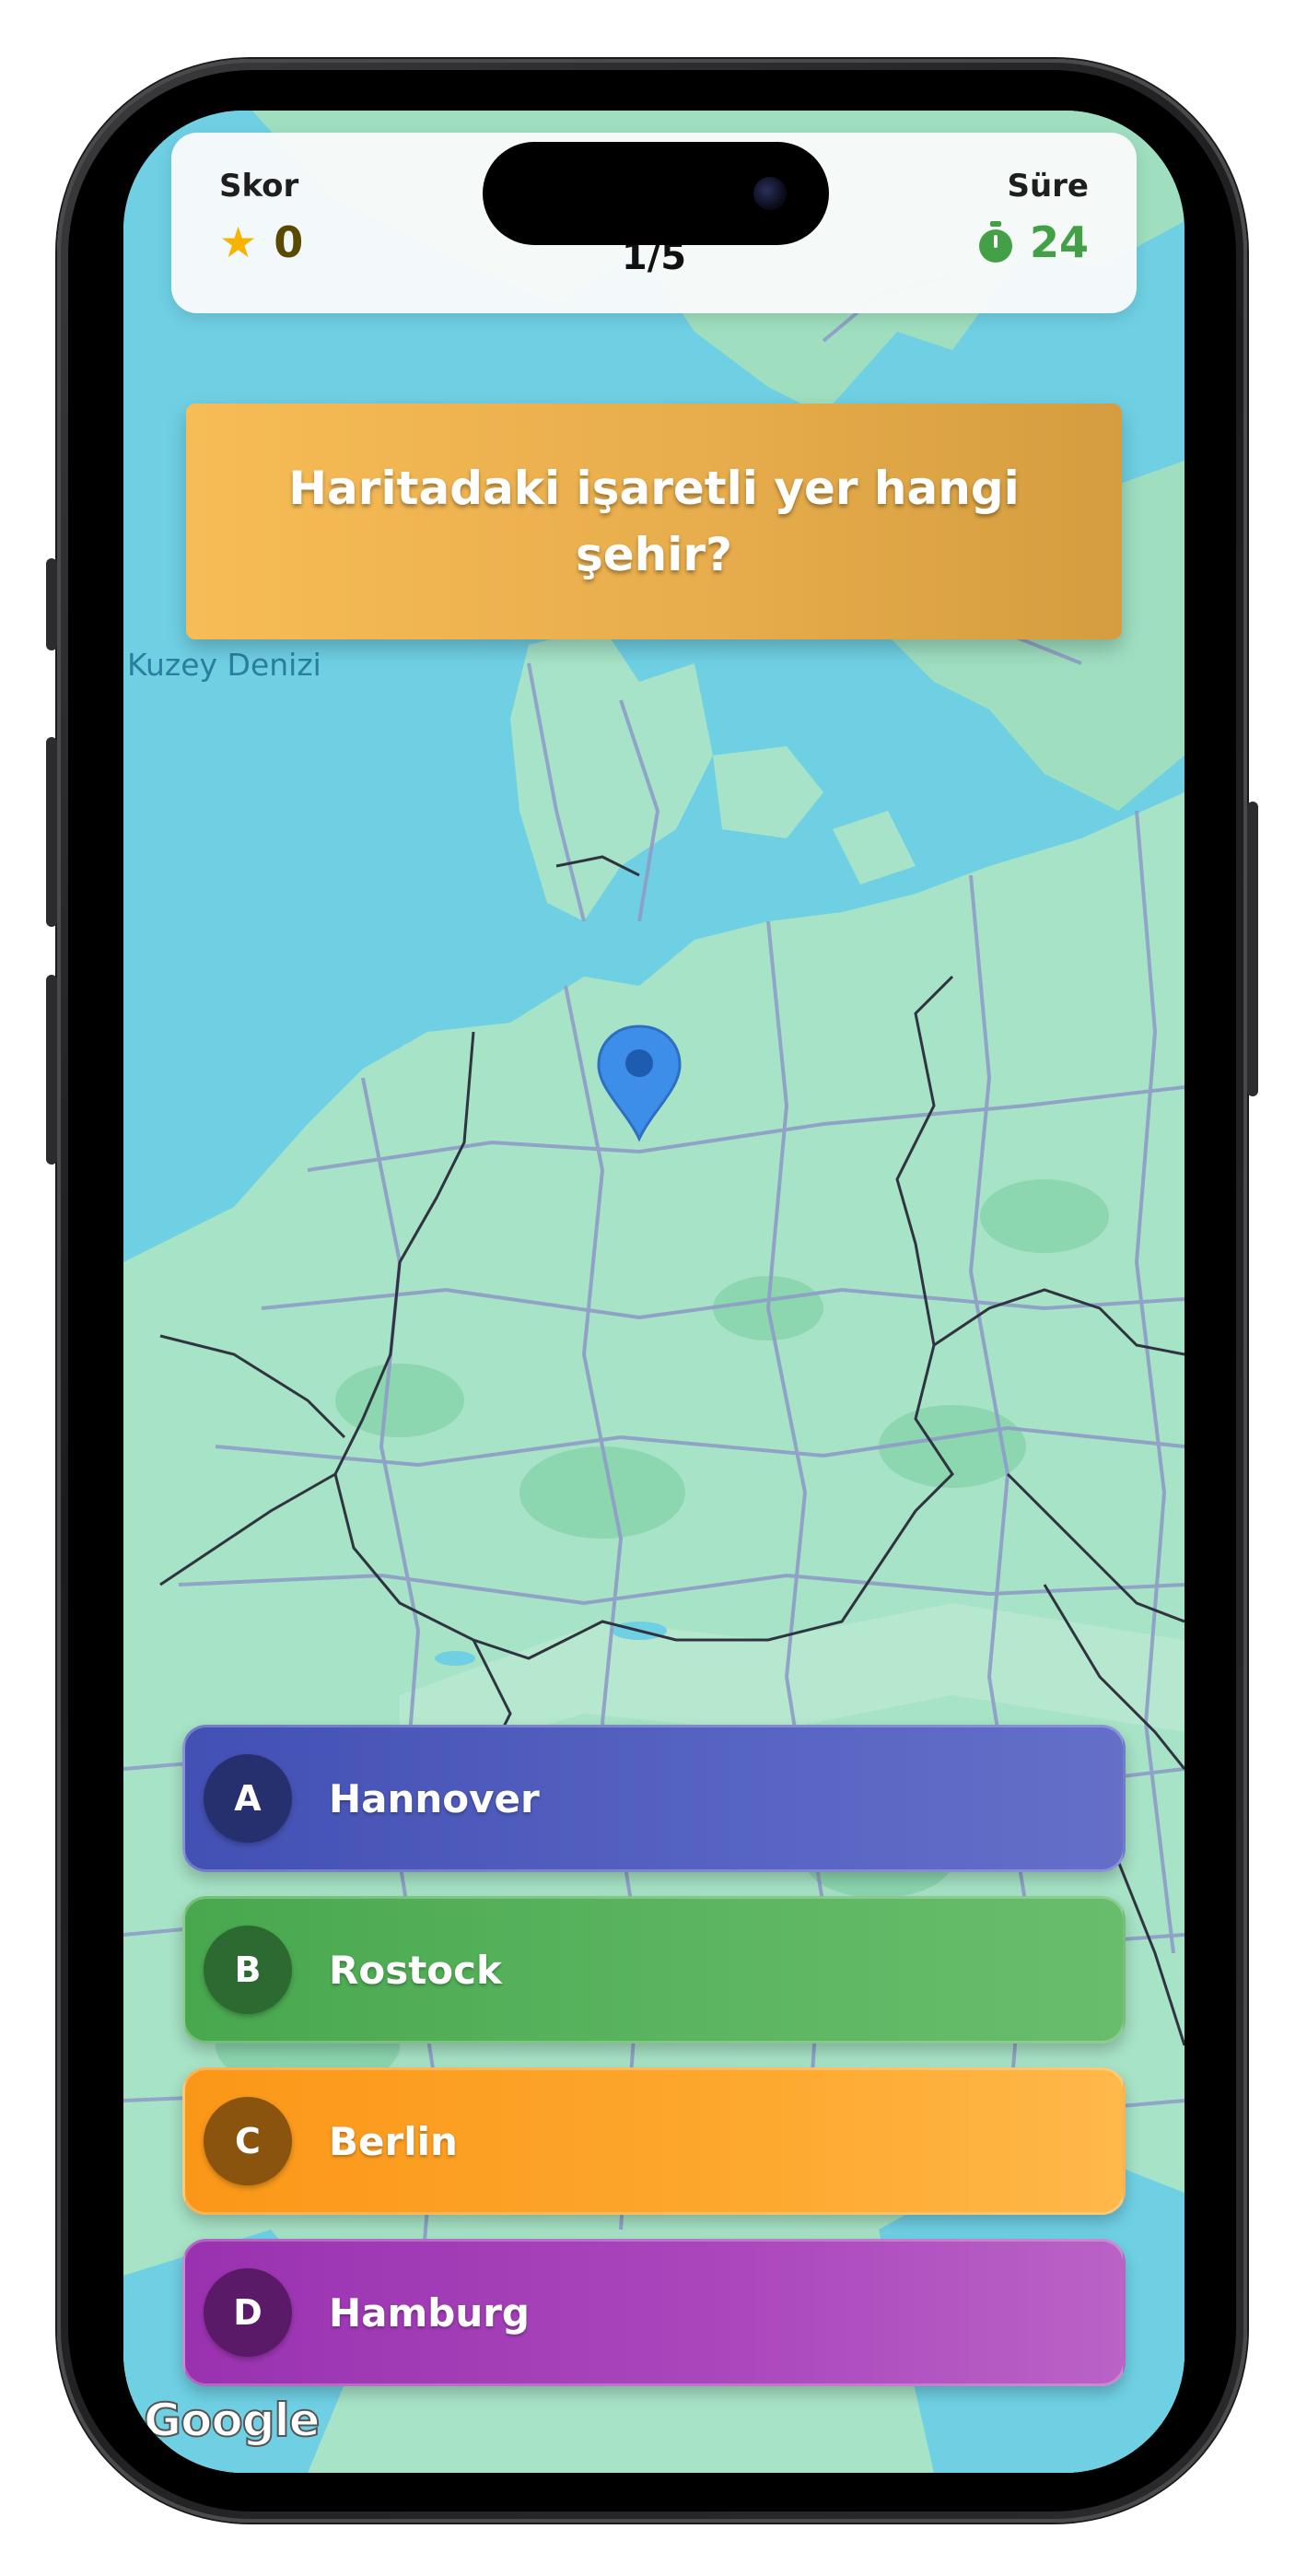 This screenshot has height=2576, width=1307. Describe the element at coordinates (248, 1970) in the screenshot. I see `answer-letter-b: B` at that location.